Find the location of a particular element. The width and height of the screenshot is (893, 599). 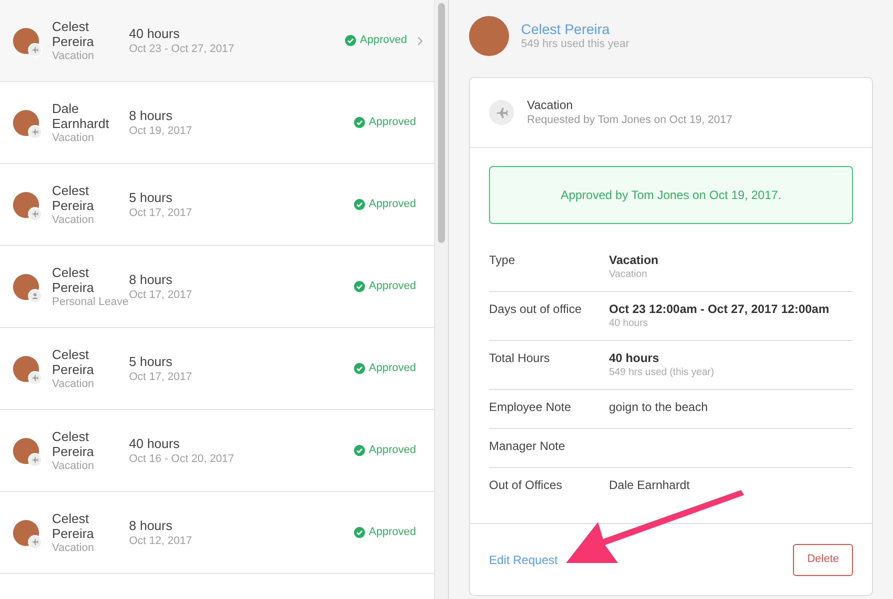

avatar-photo is located at coordinates (489, 36).